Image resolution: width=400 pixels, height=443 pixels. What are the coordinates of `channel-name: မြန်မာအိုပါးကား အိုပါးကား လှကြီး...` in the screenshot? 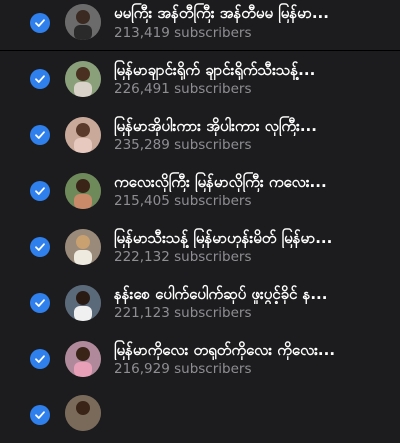 It's located at (215, 126).